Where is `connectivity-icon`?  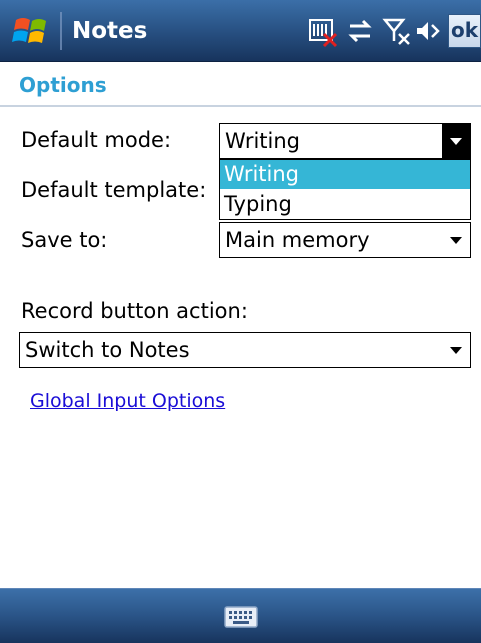
connectivity-icon is located at coordinates (360, 31).